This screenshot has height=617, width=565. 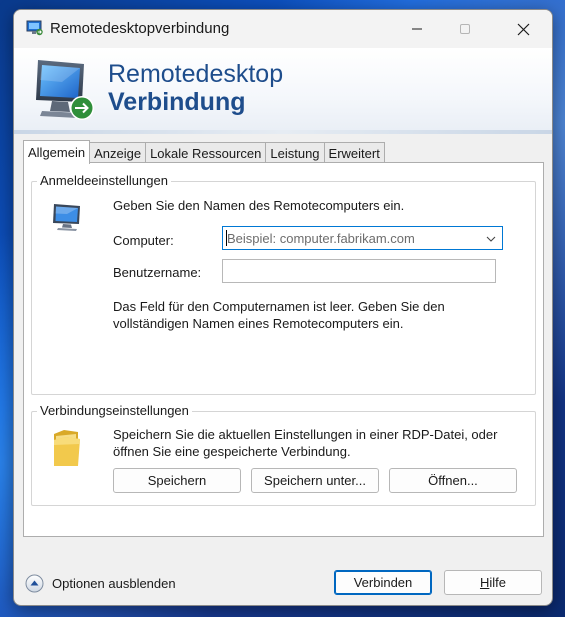 I want to click on maximize-button, so click(x=465, y=29).